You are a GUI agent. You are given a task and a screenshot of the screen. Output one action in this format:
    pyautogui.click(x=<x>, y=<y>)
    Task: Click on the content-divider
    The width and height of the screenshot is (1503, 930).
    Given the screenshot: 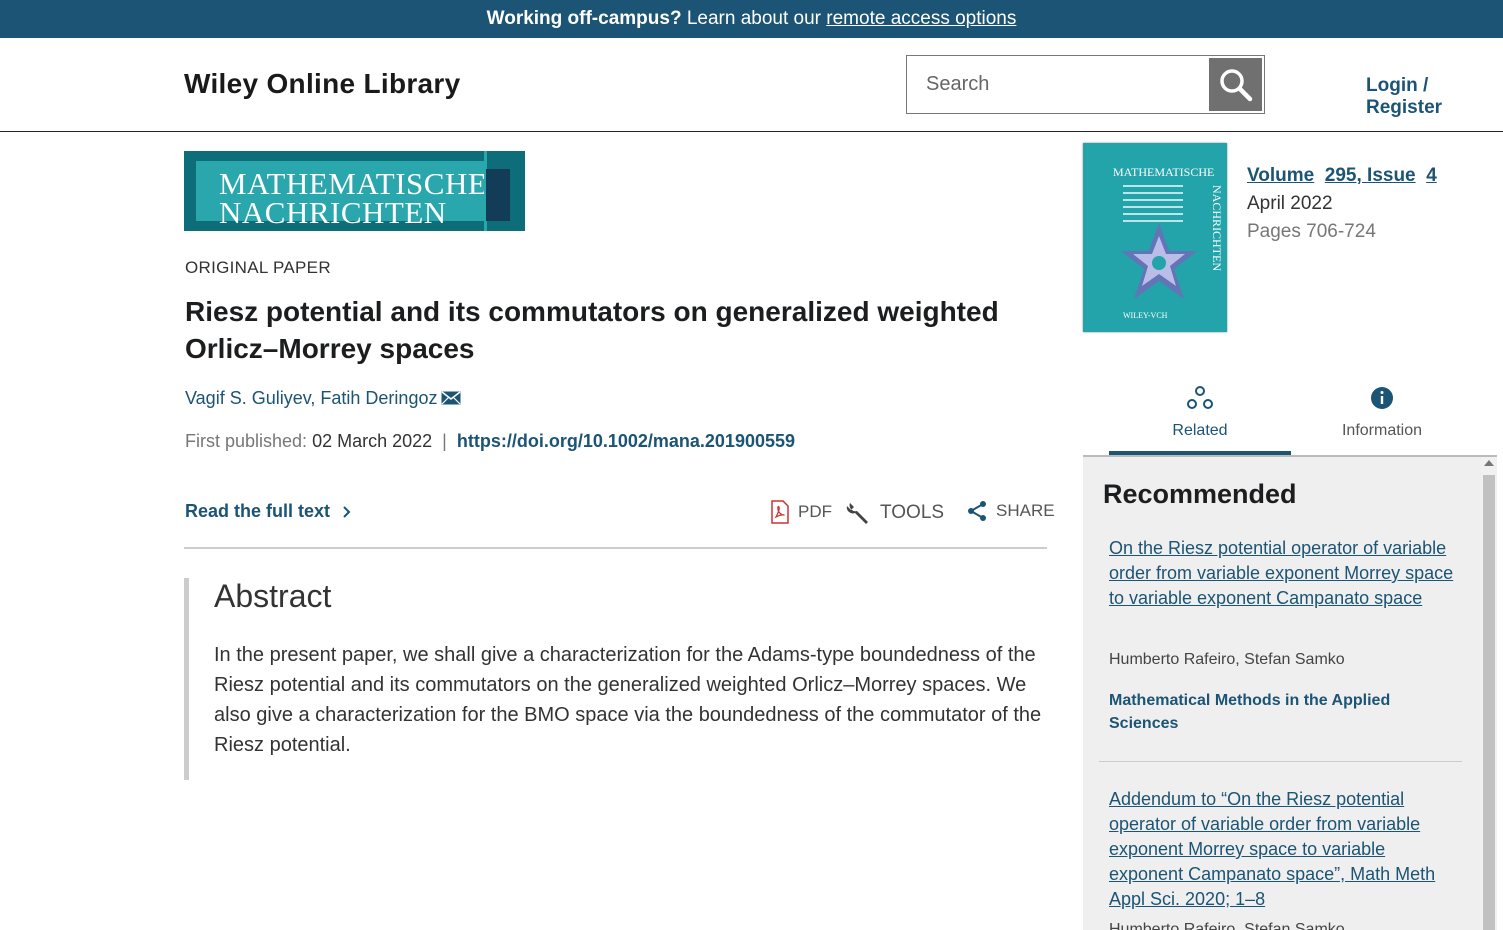 What is the action you would take?
    pyautogui.click(x=615, y=548)
    